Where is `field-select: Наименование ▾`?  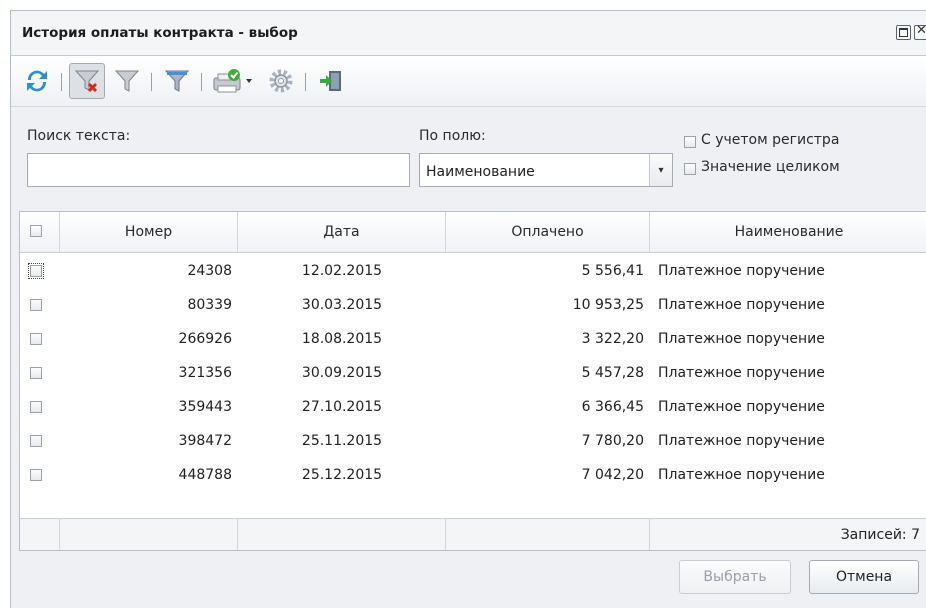
field-select: Наименование ▾ is located at coordinates (546, 170).